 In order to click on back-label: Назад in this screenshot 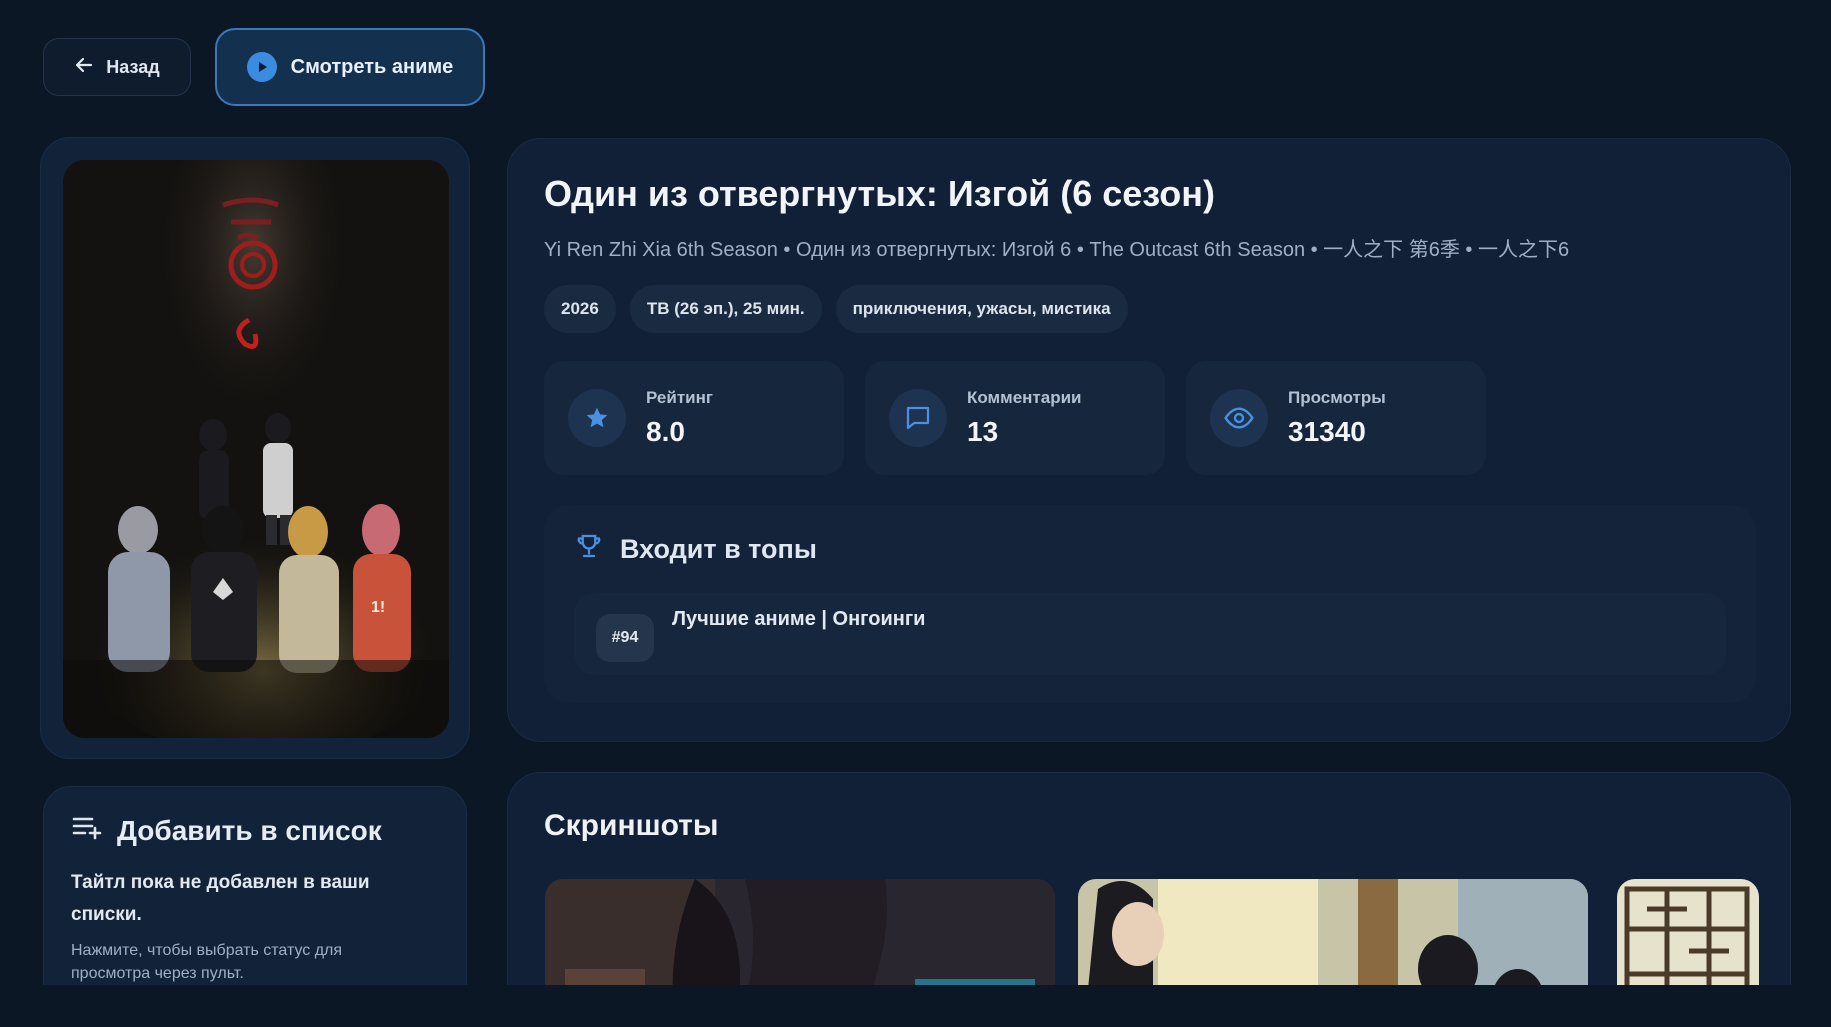, I will do `click(133, 66)`.